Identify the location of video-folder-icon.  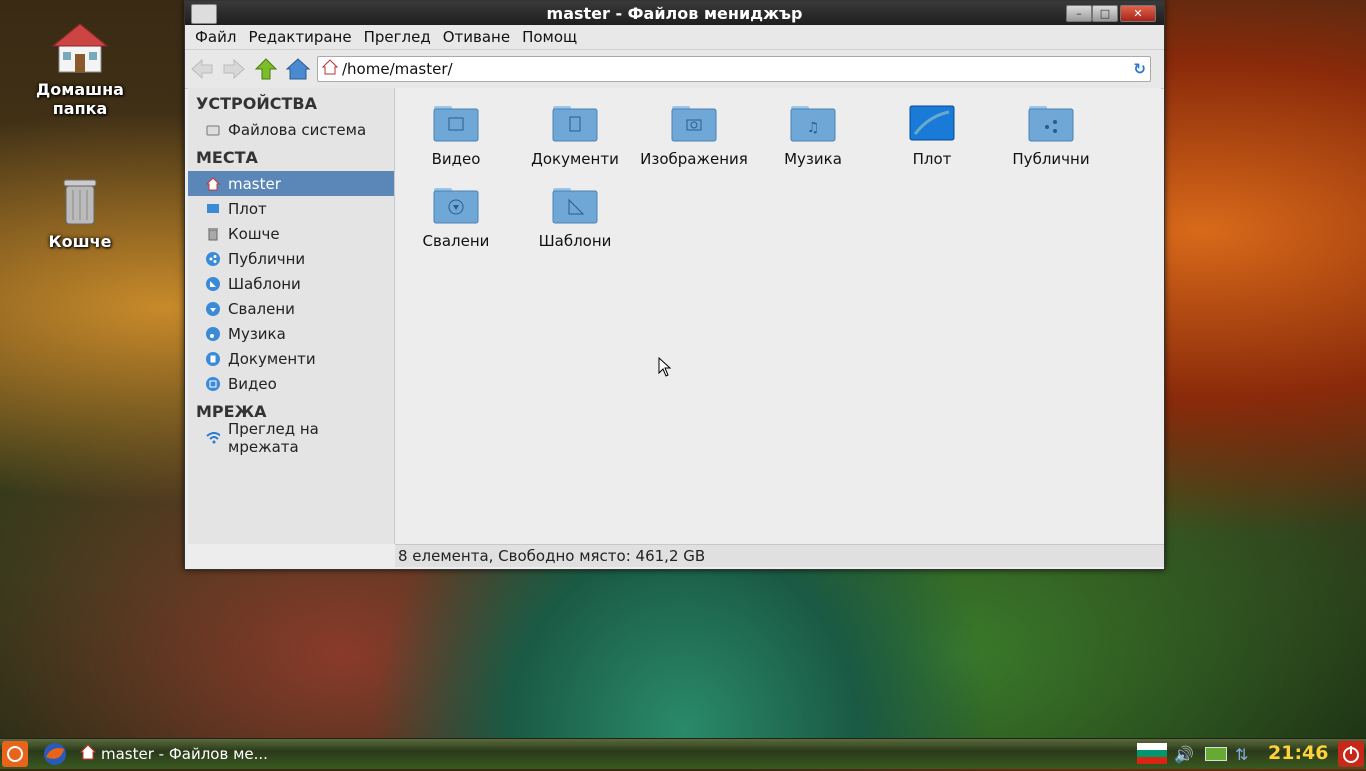
(456, 123).